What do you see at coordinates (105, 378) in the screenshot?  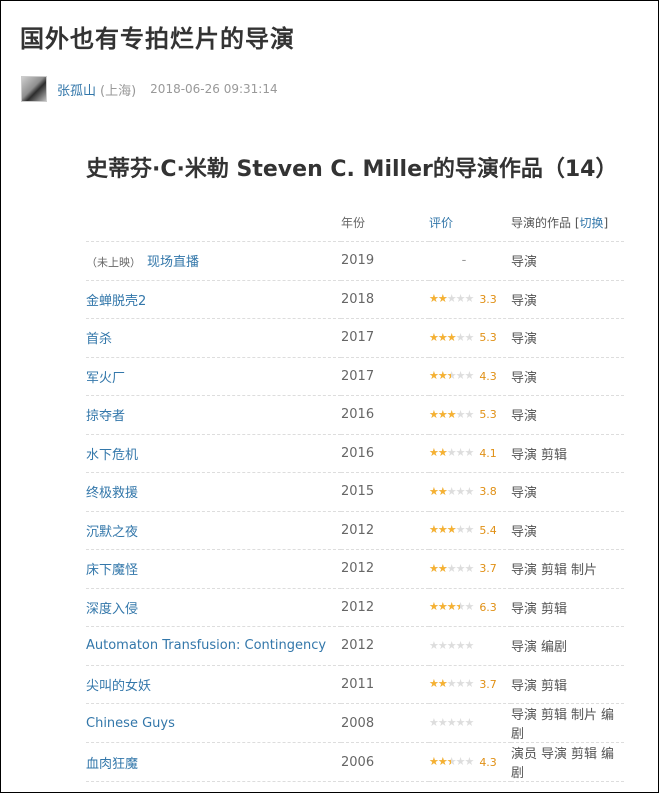 I see `movie-title-link: 军火厂` at bounding box center [105, 378].